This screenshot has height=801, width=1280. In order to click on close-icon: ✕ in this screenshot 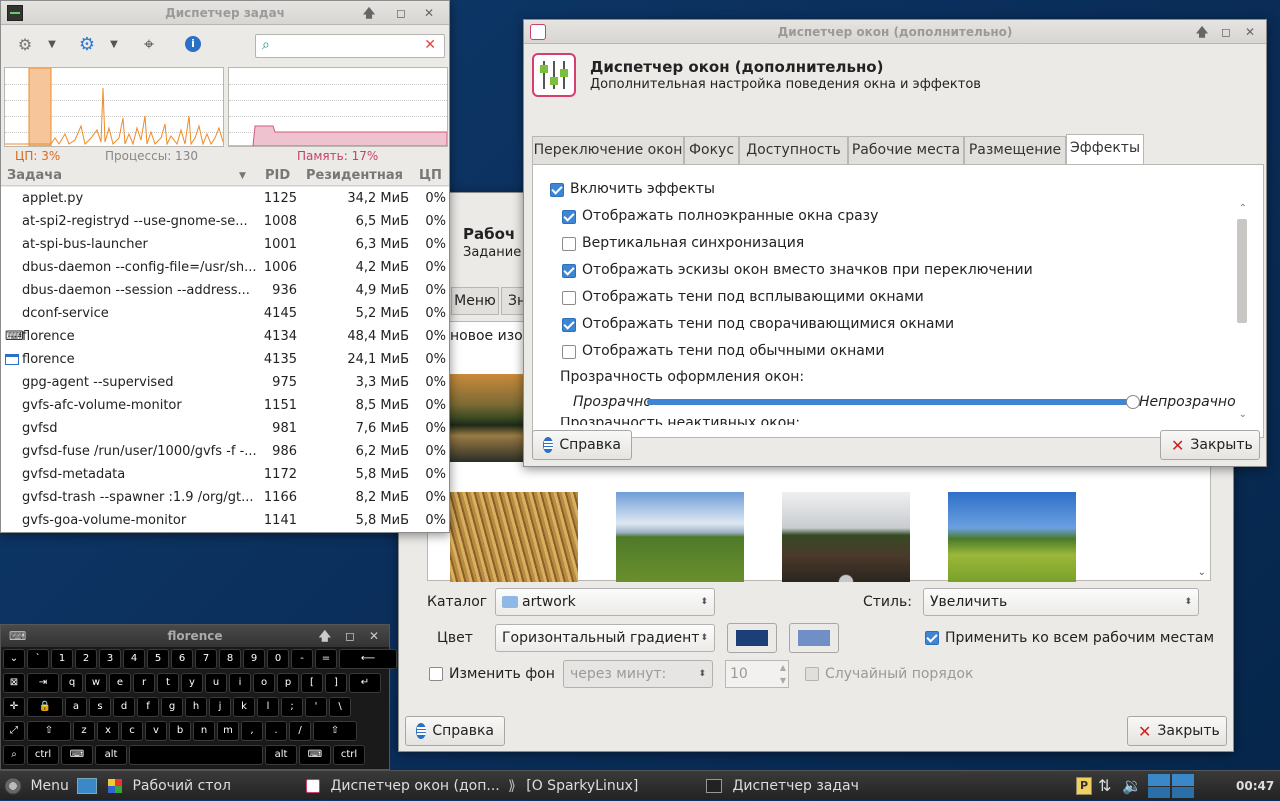, I will do `click(429, 13)`.